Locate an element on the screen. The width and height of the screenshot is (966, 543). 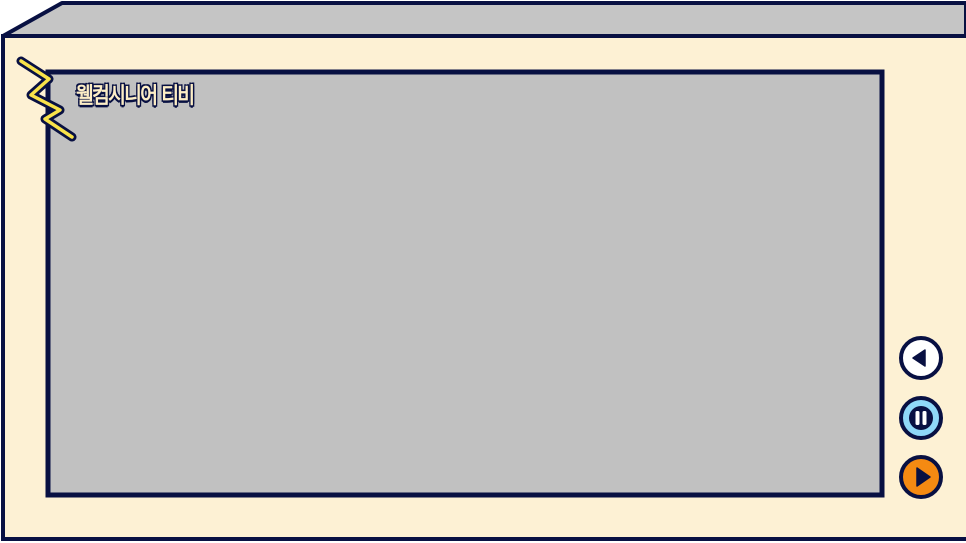
triangle-left-icon is located at coordinates (921, 358).